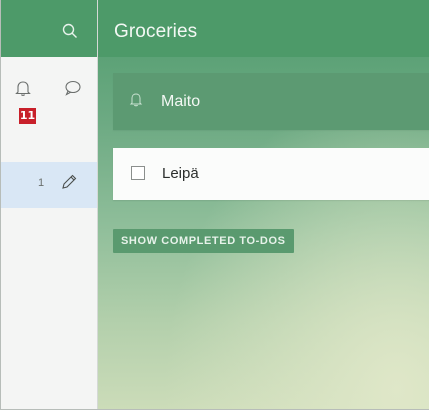 Image resolution: width=429 pixels, height=410 pixels. What do you see at coordinates (49, 185) in the screenshot?
I see `sidebar-item-selected-list` at bounding box center [49, 185].